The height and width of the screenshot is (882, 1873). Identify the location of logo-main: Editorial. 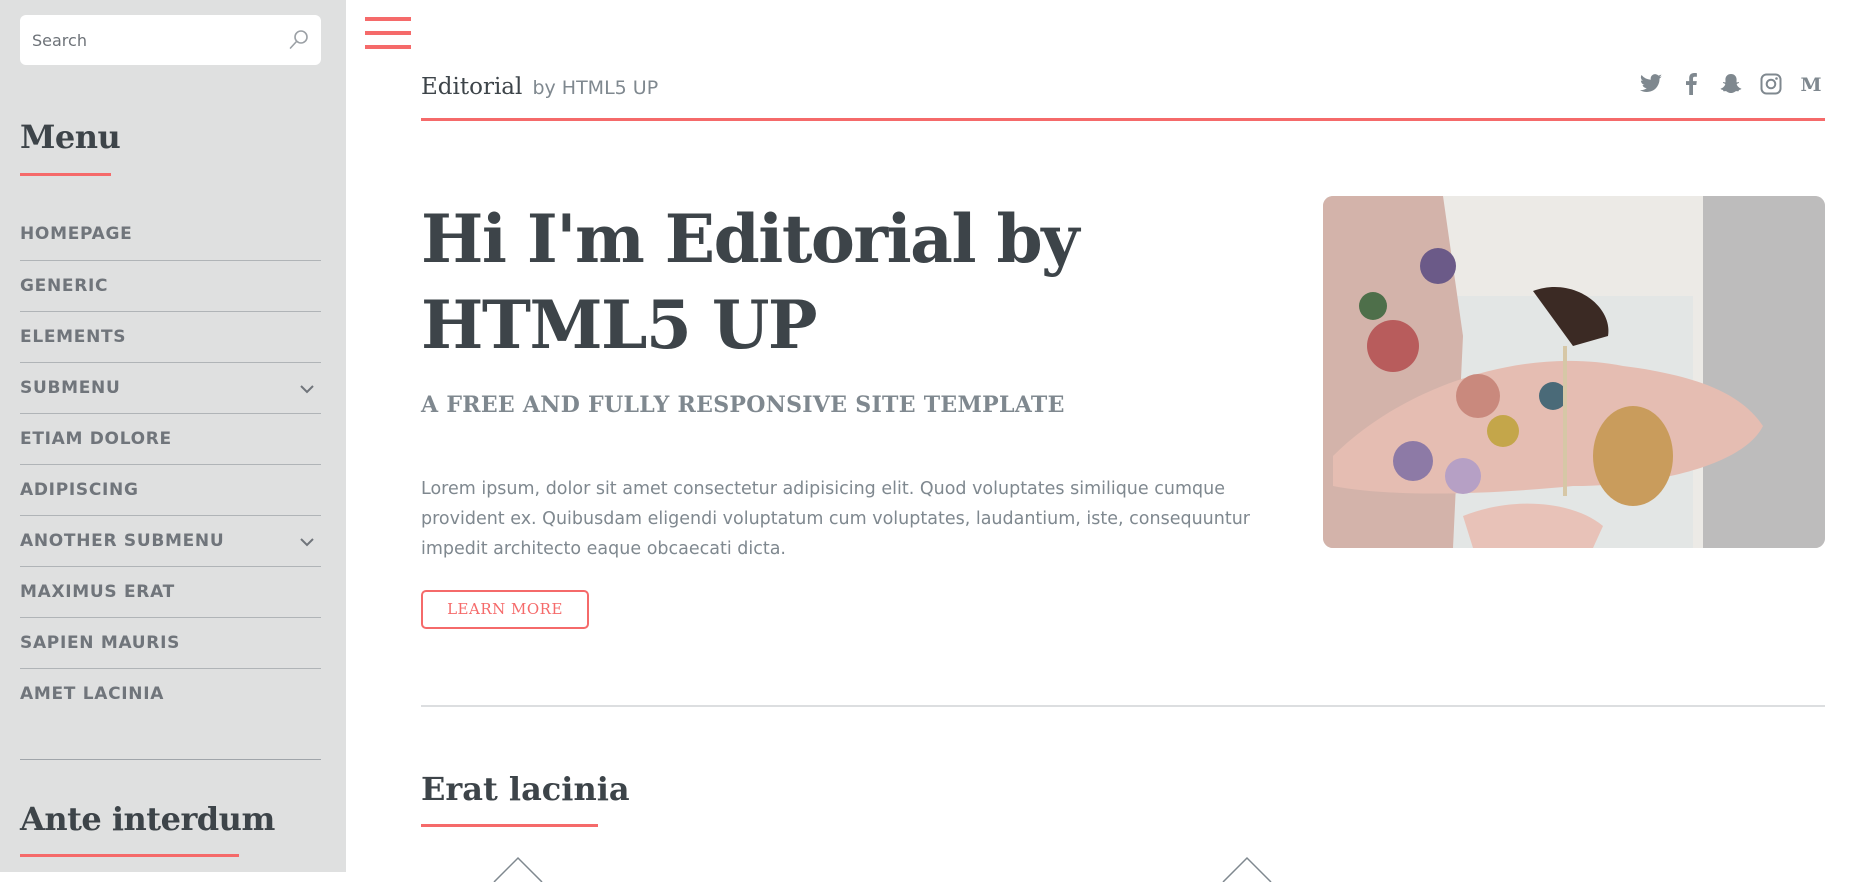
(472, 87).